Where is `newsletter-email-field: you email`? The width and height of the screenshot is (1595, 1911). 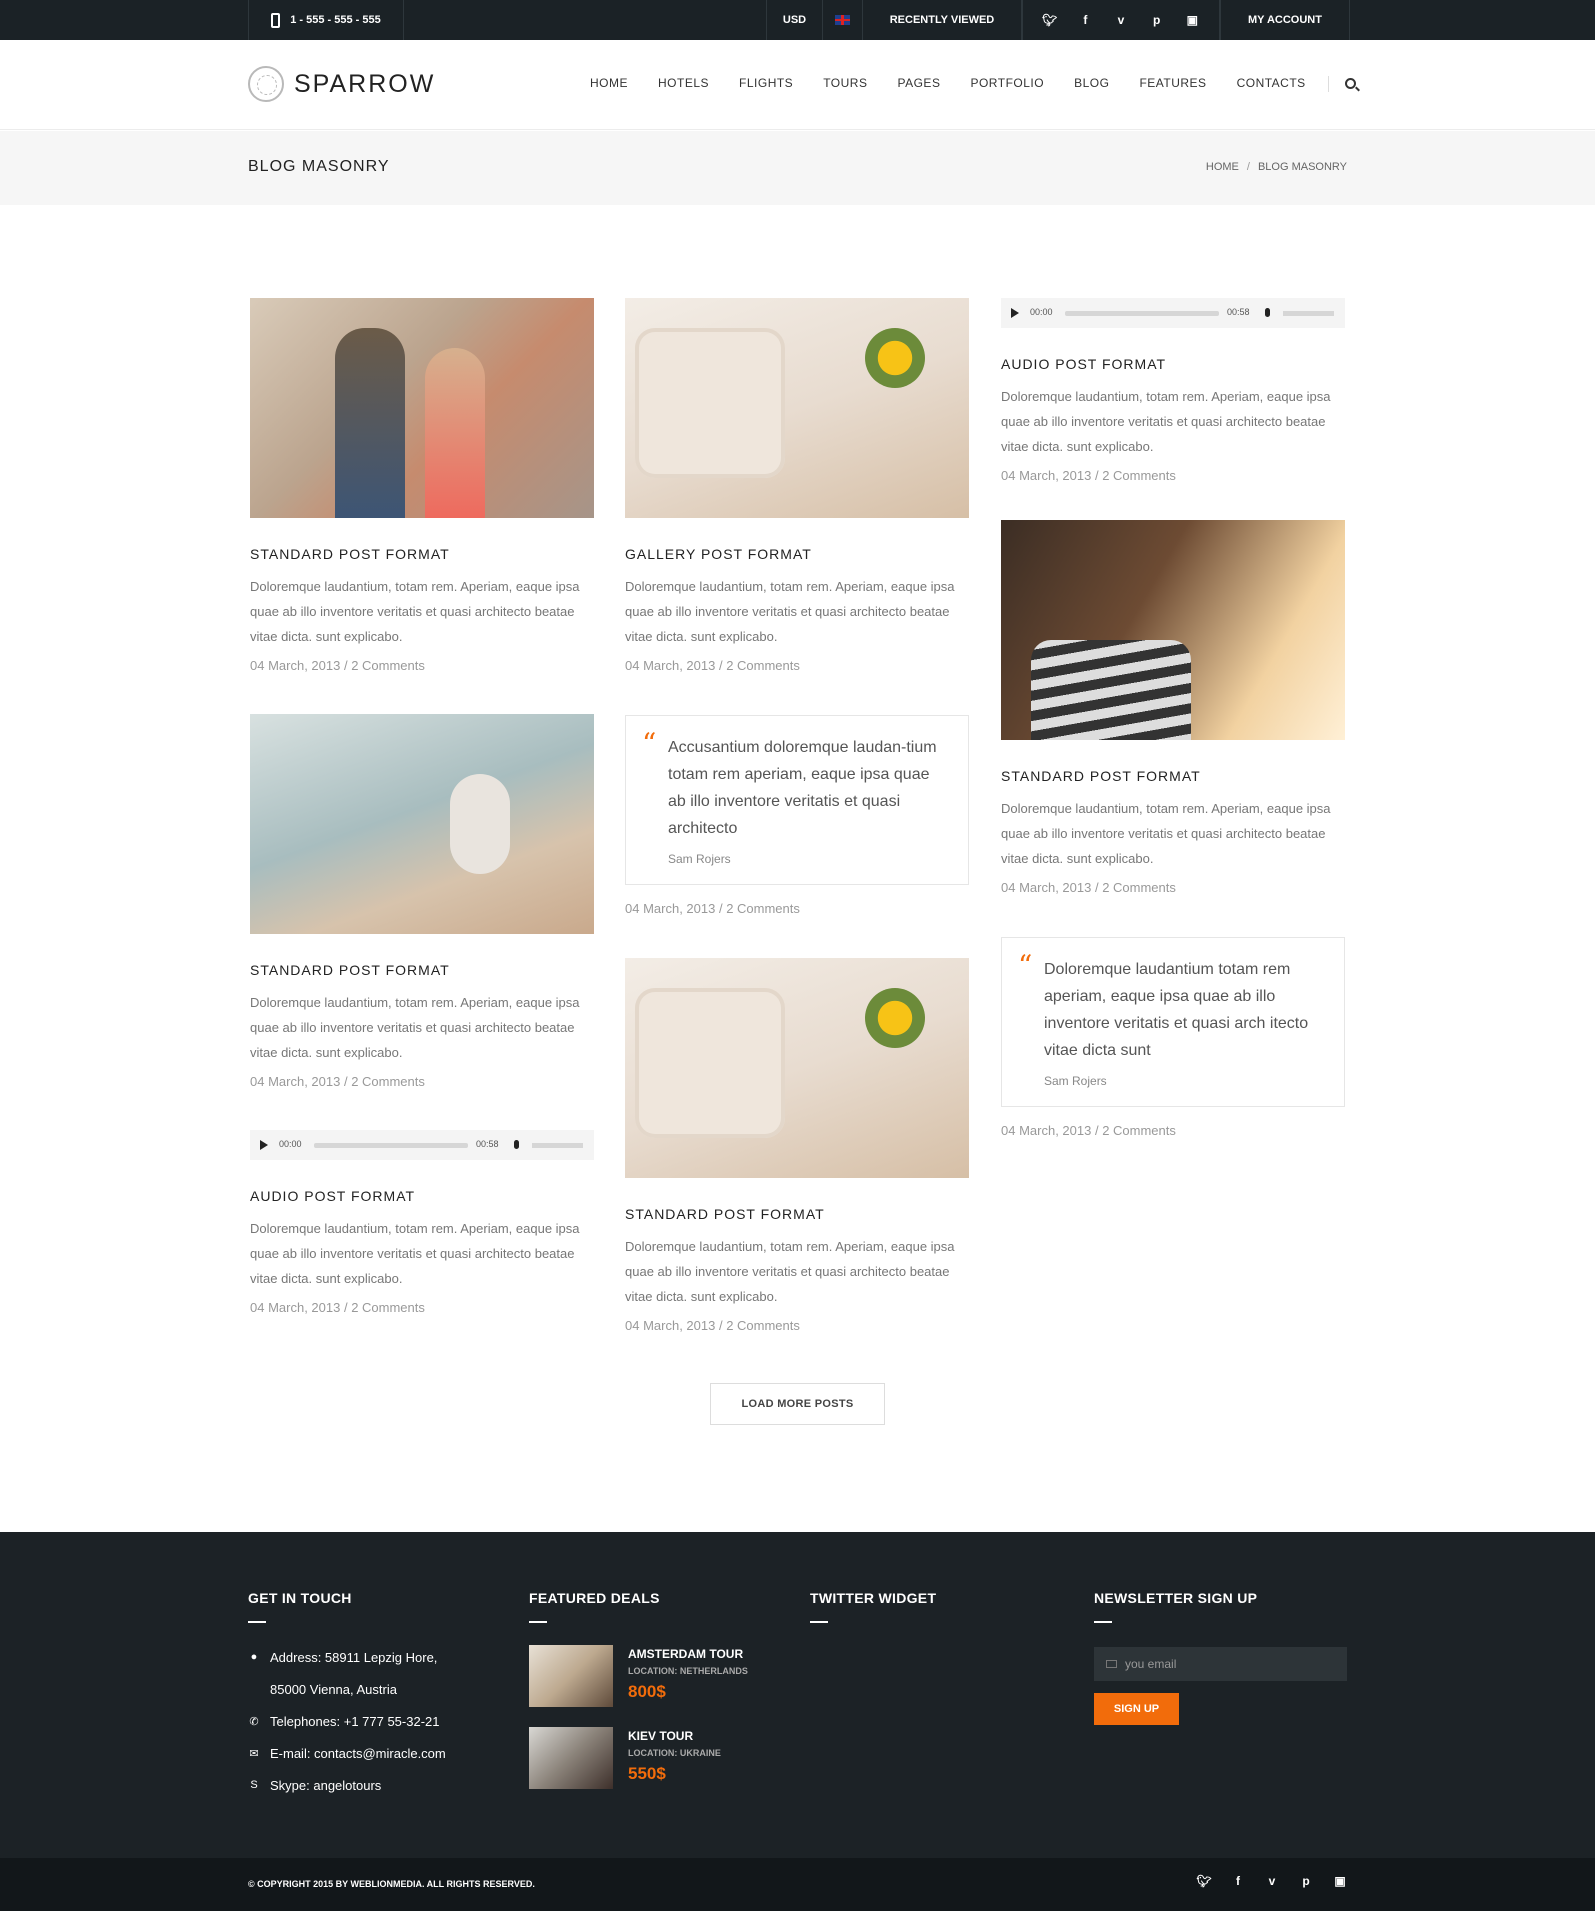 newsletter-email-field: you email is located at coordinates (1220, 1664).